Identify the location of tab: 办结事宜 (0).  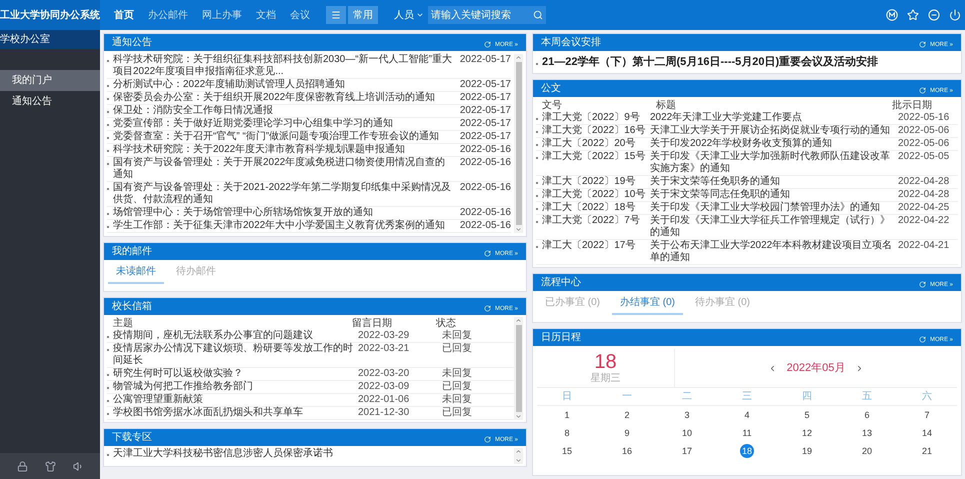
(647, 305).